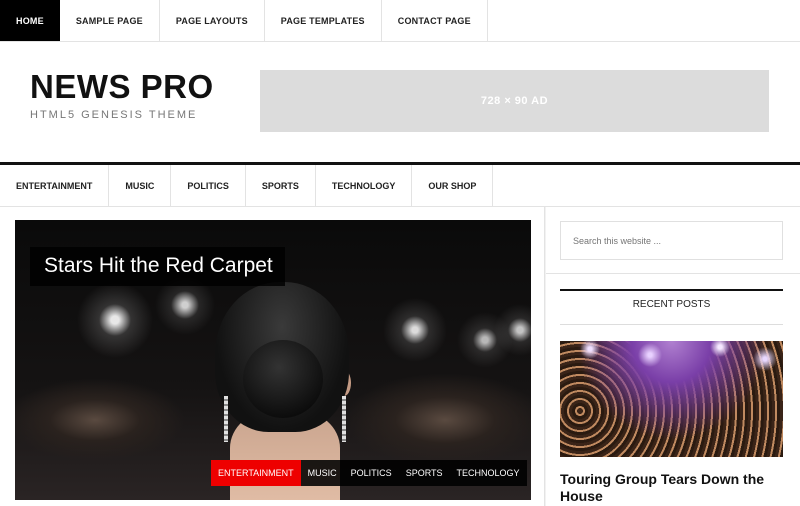  I want to click on category-nav-item-sports: SPORTS, so click(281, 185).